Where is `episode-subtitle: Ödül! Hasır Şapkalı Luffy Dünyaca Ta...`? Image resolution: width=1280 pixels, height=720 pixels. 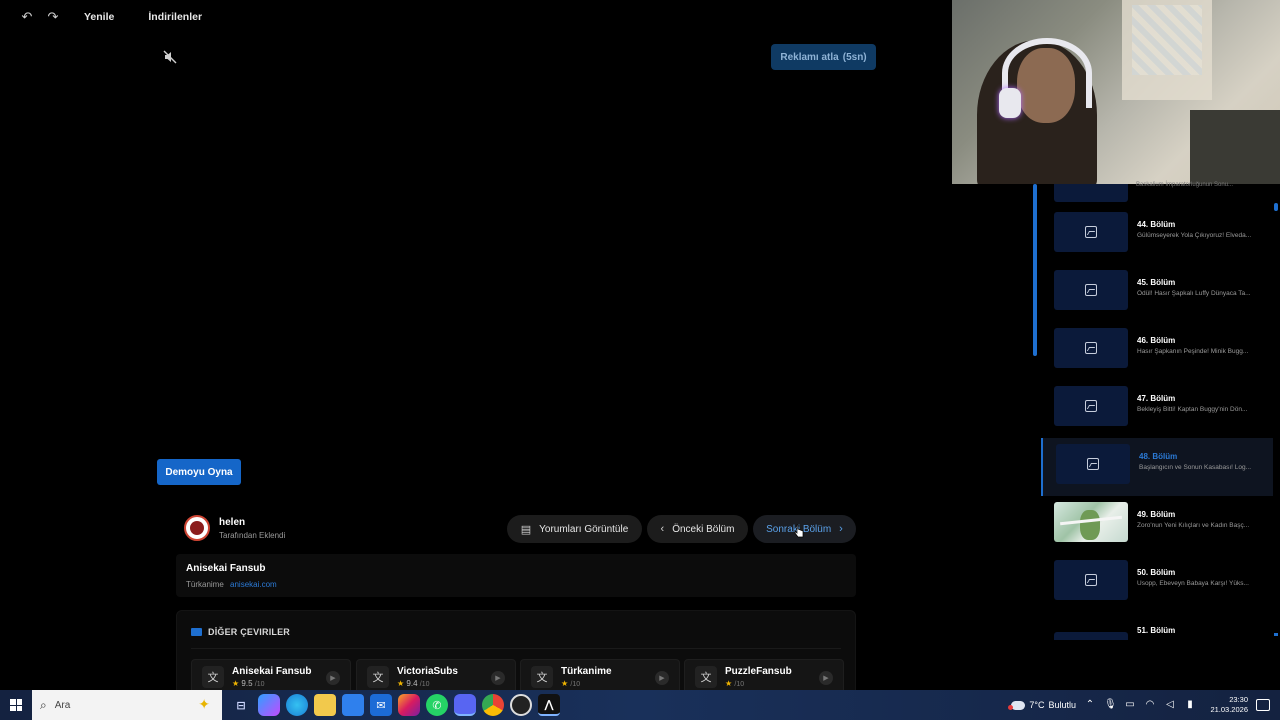
episode-subtitle: Ödül! Hasır Şapkalı Luffy Dünyaca Ta... is located at coordinates (1194, 293).